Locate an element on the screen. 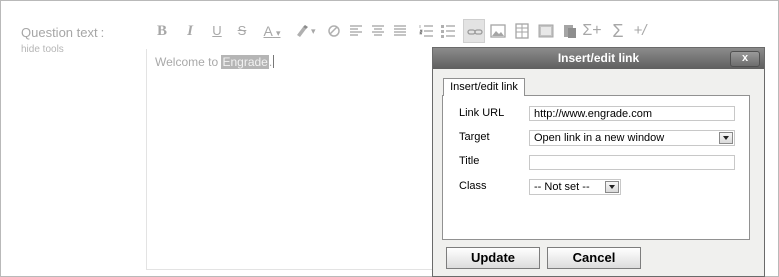  dialog-title: Insert/edit link is located at coordinates (598, 58).